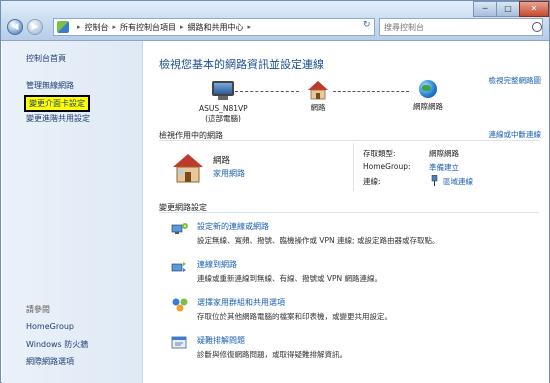 The width and height of the screenshot is (550, 383). Describe the element at coordinates (148, 27) in the screenshot. I see `breadcrumb-all-items: 所有控制台項目` at that location.